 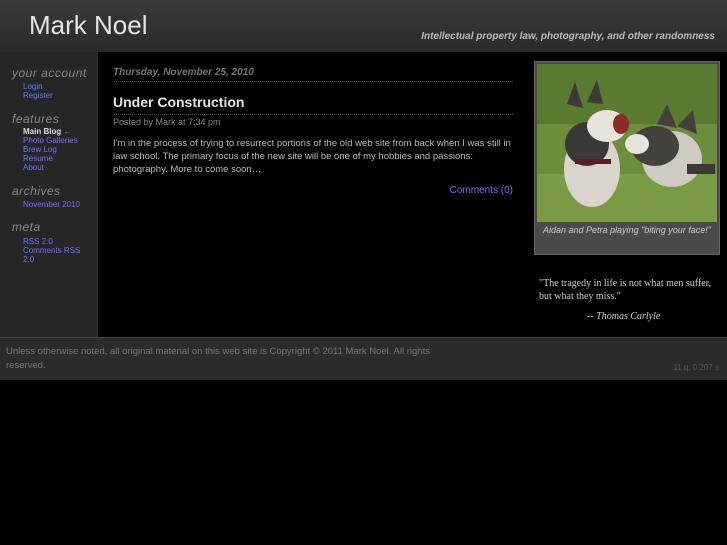 I want to click on archives-menu: November 2010, so click(x=51, y=204).